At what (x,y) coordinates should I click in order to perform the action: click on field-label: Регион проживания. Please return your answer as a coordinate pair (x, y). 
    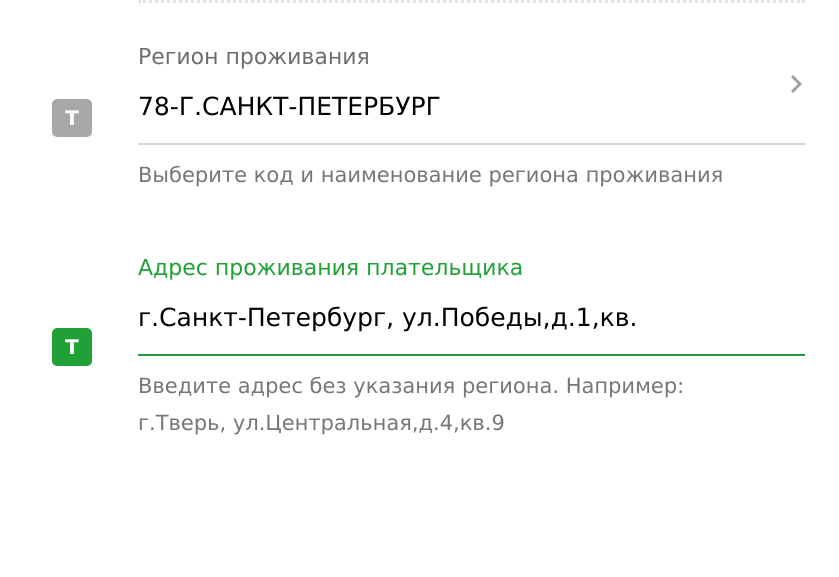
    Looking at the image, I should click on (254, 58).